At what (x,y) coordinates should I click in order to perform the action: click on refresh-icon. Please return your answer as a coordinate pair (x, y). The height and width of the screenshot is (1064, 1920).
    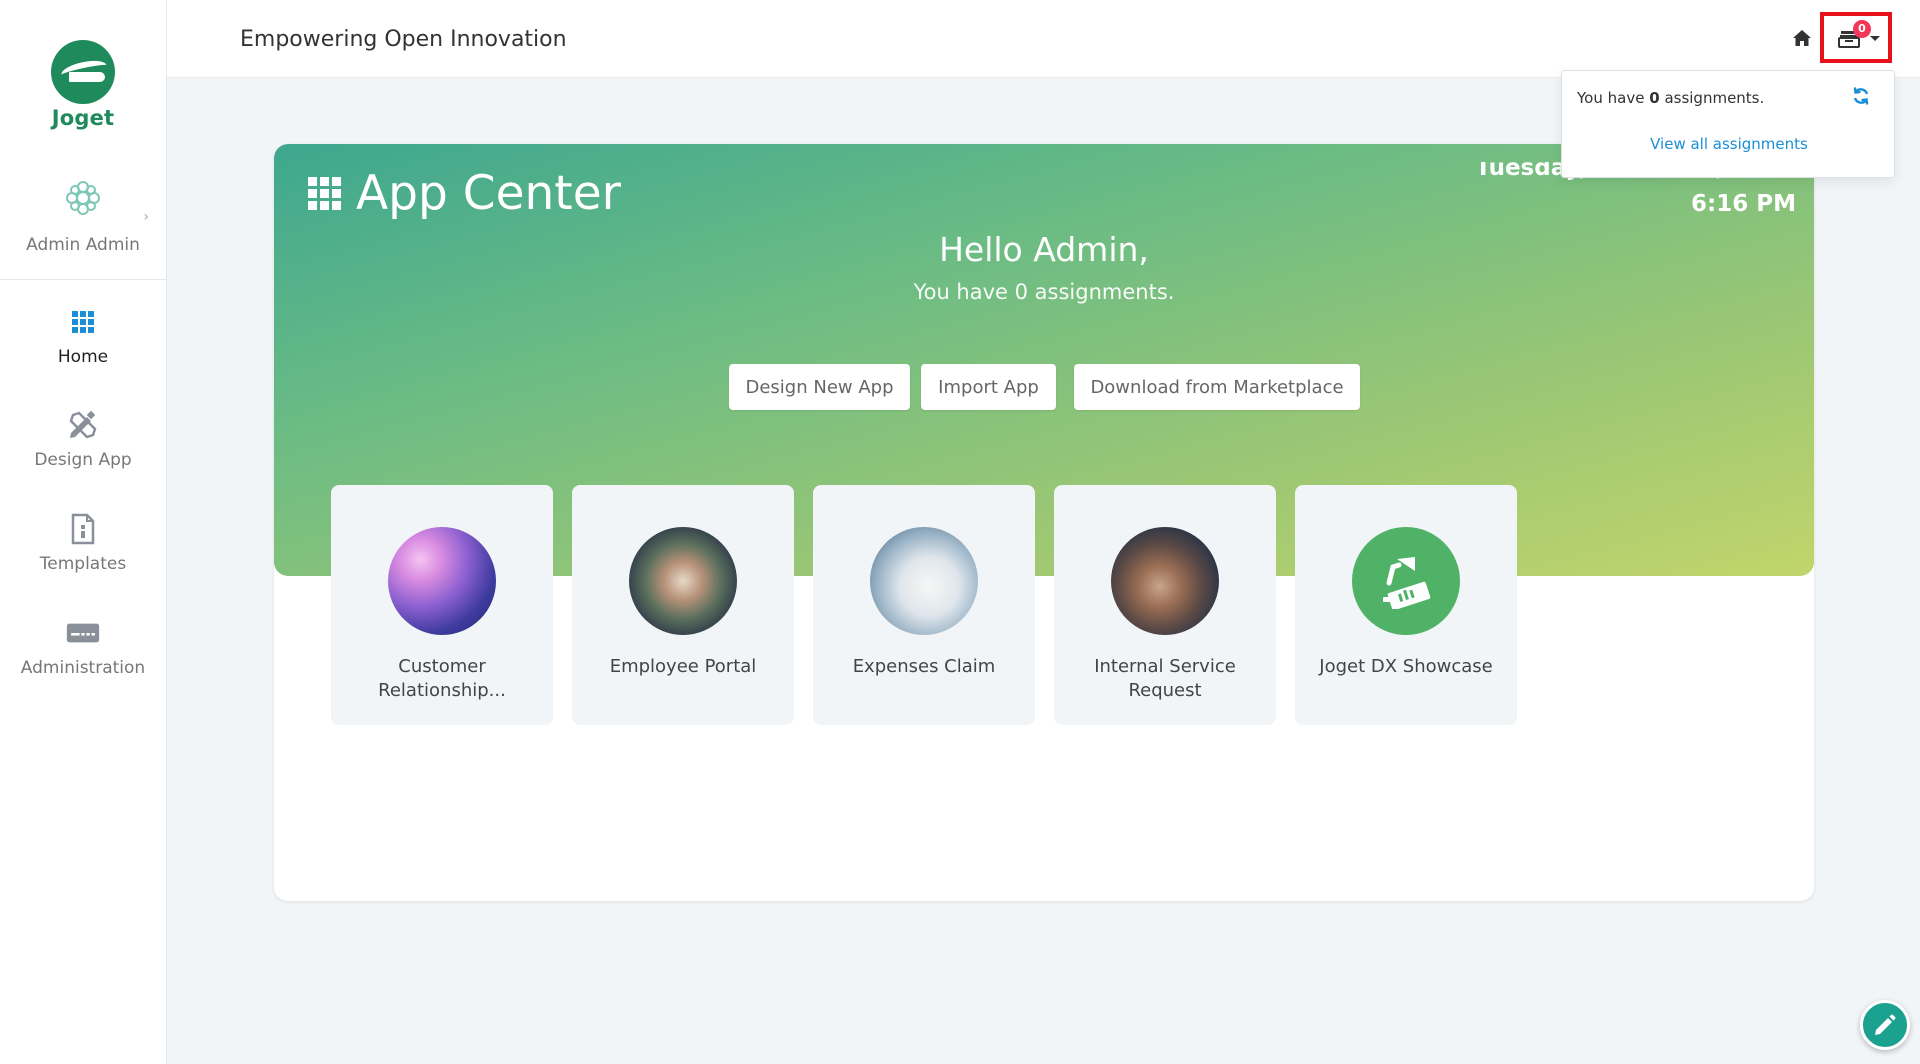
    Looking at the image, I should click on (1861, 96).